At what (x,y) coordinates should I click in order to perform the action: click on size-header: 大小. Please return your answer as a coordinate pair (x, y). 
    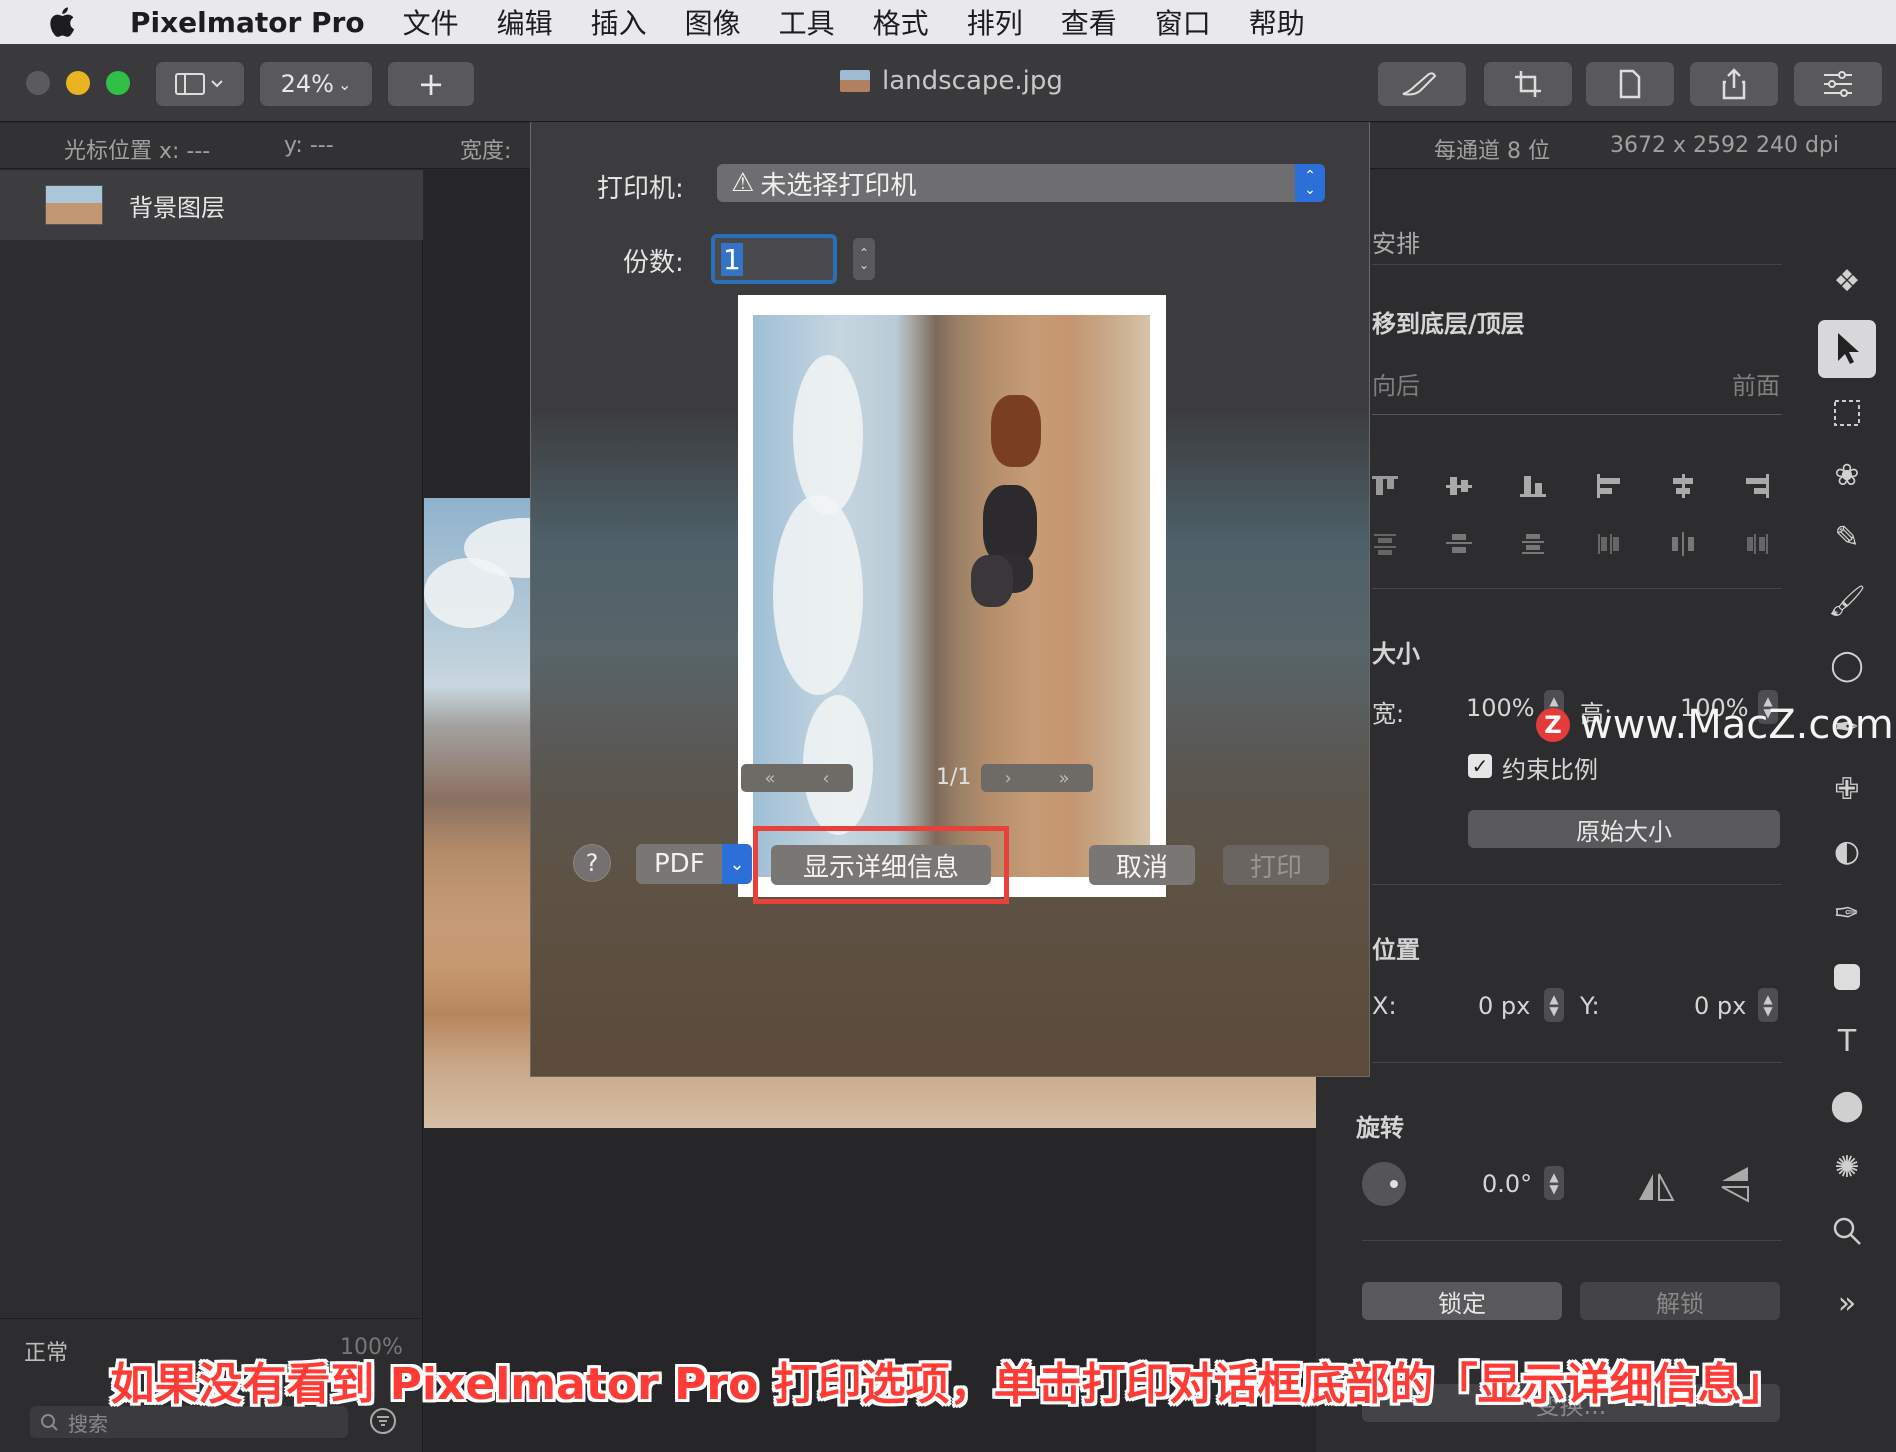
    Looking at the image, I should click on (1396, 651).